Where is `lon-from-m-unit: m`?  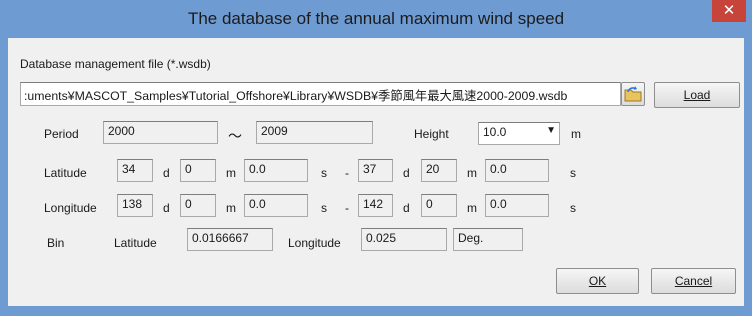 lon-from-m-unit: m is located at coordinates (231, 208).